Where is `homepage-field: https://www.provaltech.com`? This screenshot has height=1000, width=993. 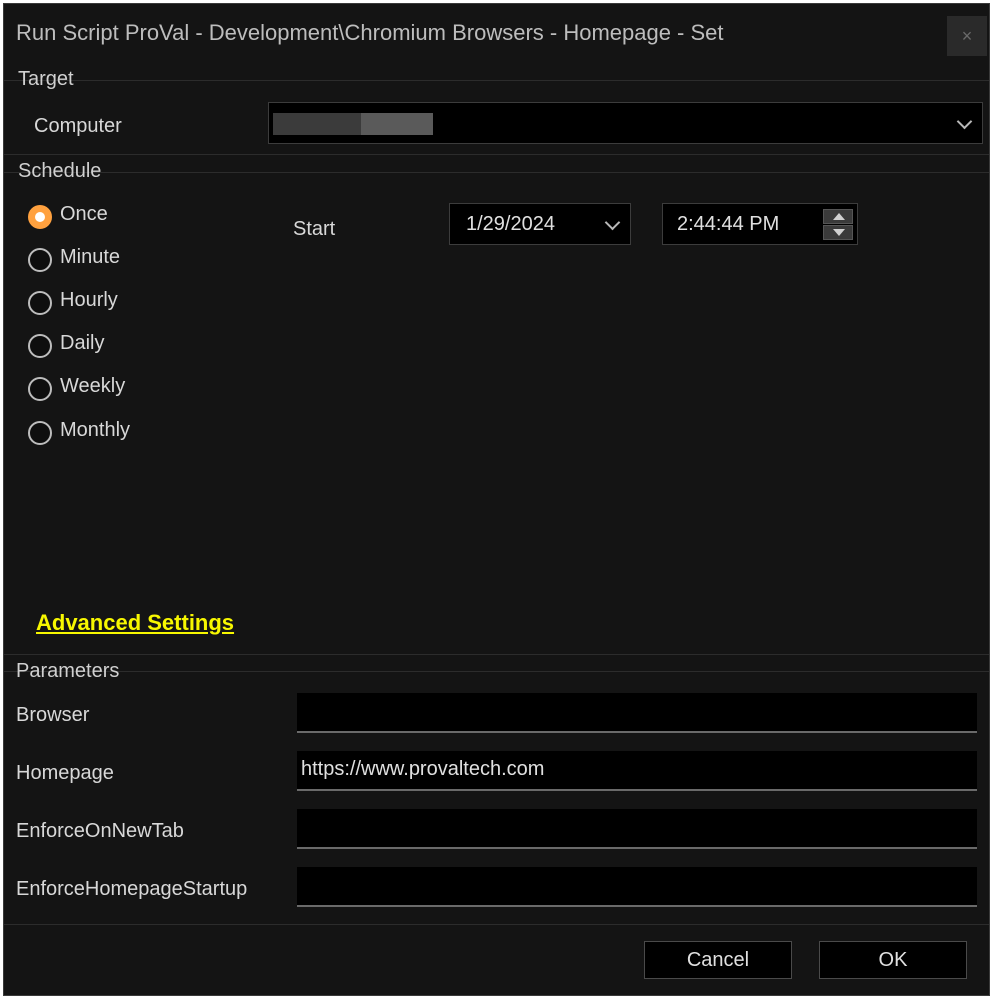
homepage-field: https://www.provaltech.com is located at coordinates (637, 771).